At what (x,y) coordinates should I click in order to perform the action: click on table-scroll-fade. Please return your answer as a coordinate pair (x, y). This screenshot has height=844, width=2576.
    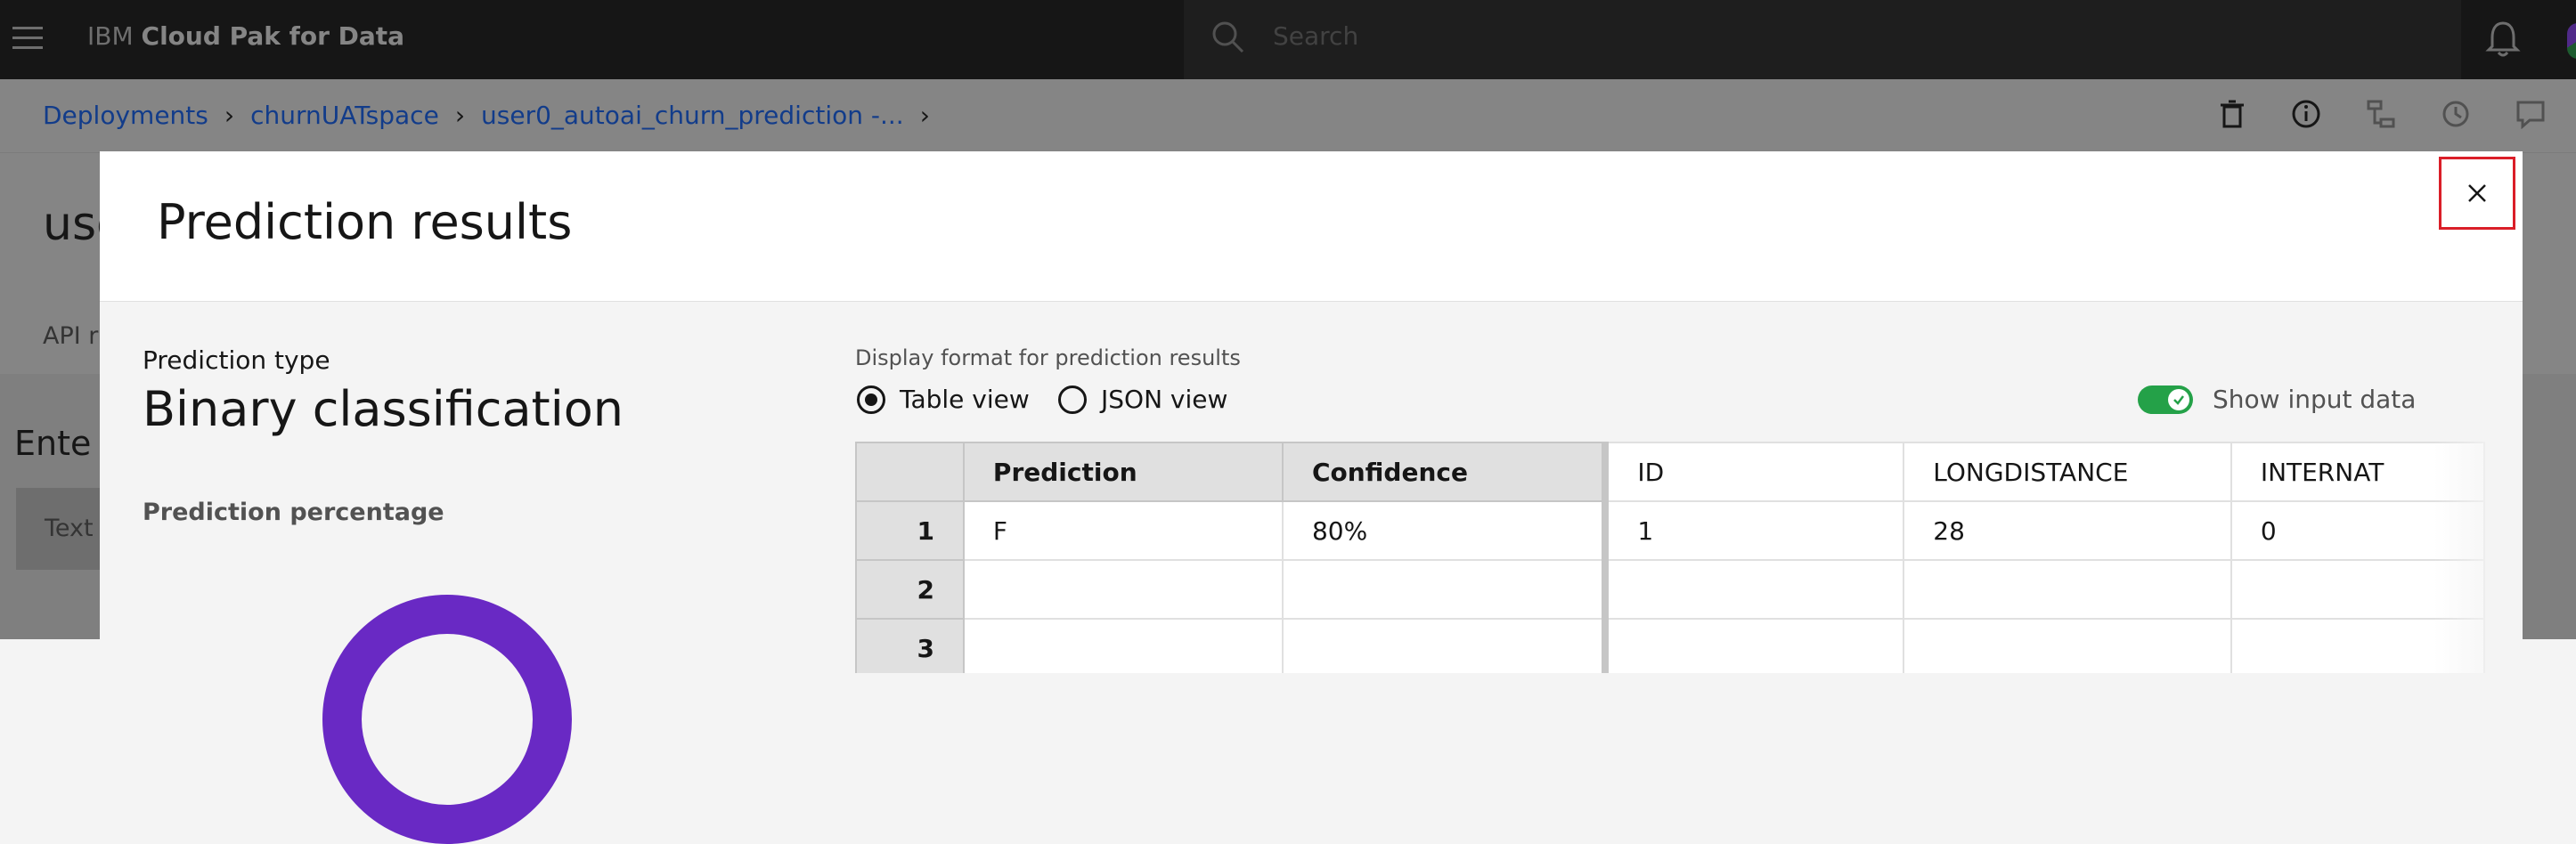
    Looking at the image, I should click on (2469, 557).